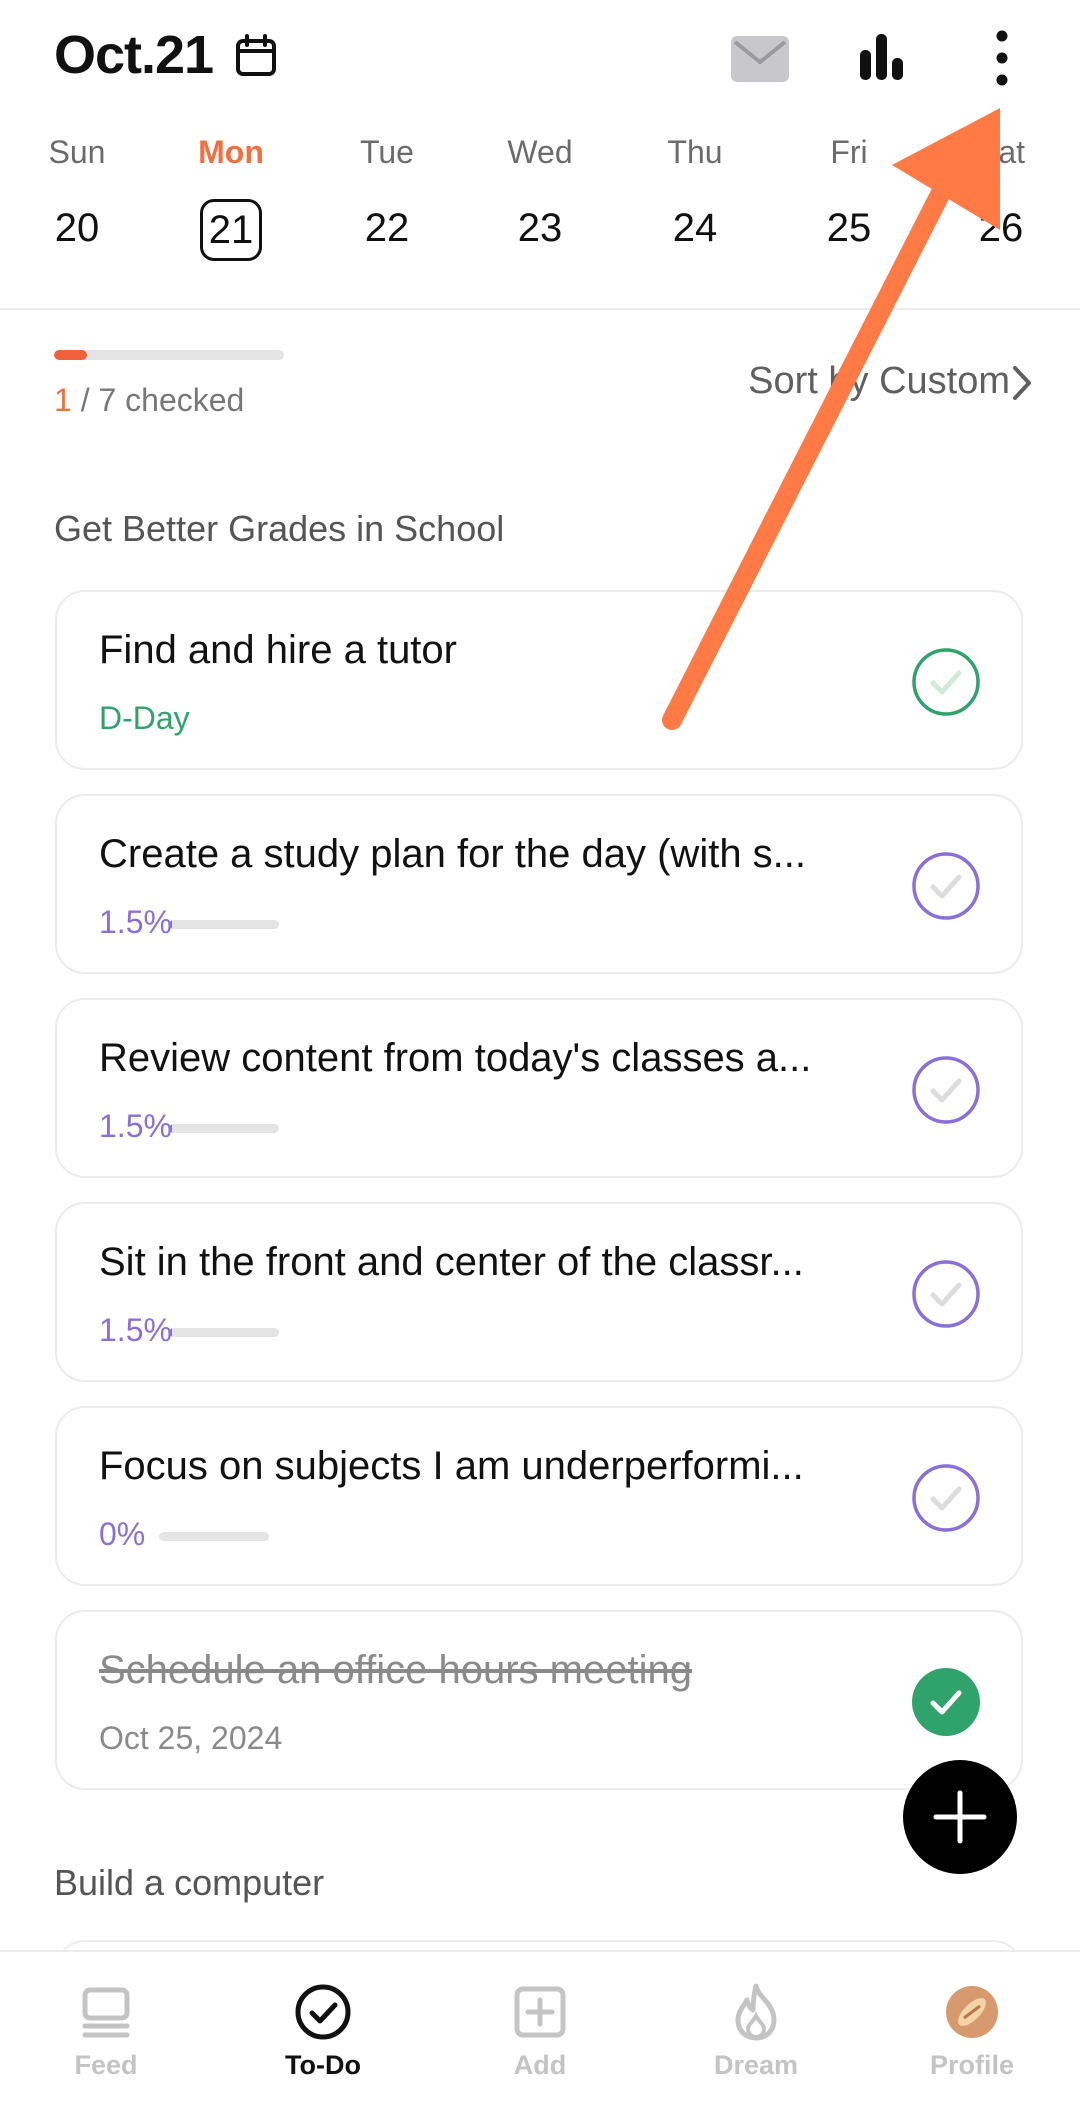 The image size is (1080, 2120). I want to click on day-fri: Fri 25, so click(849, 200).